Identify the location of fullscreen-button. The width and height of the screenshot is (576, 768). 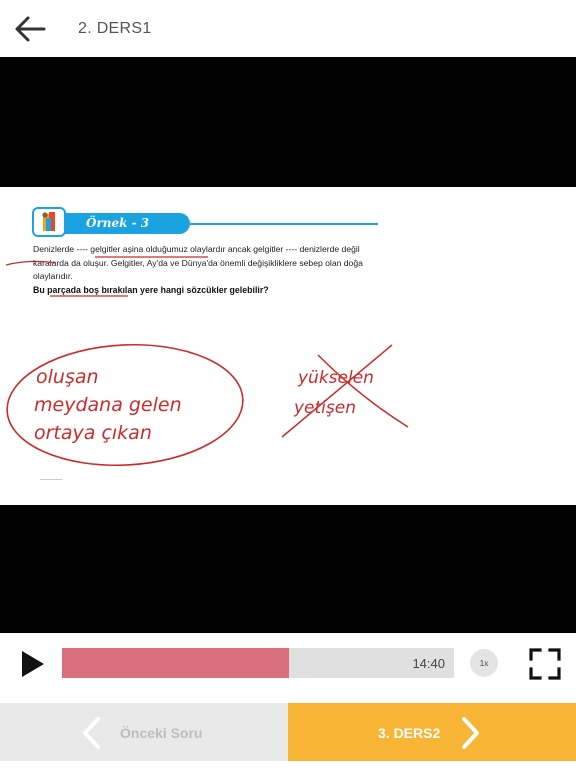
(545, 664).